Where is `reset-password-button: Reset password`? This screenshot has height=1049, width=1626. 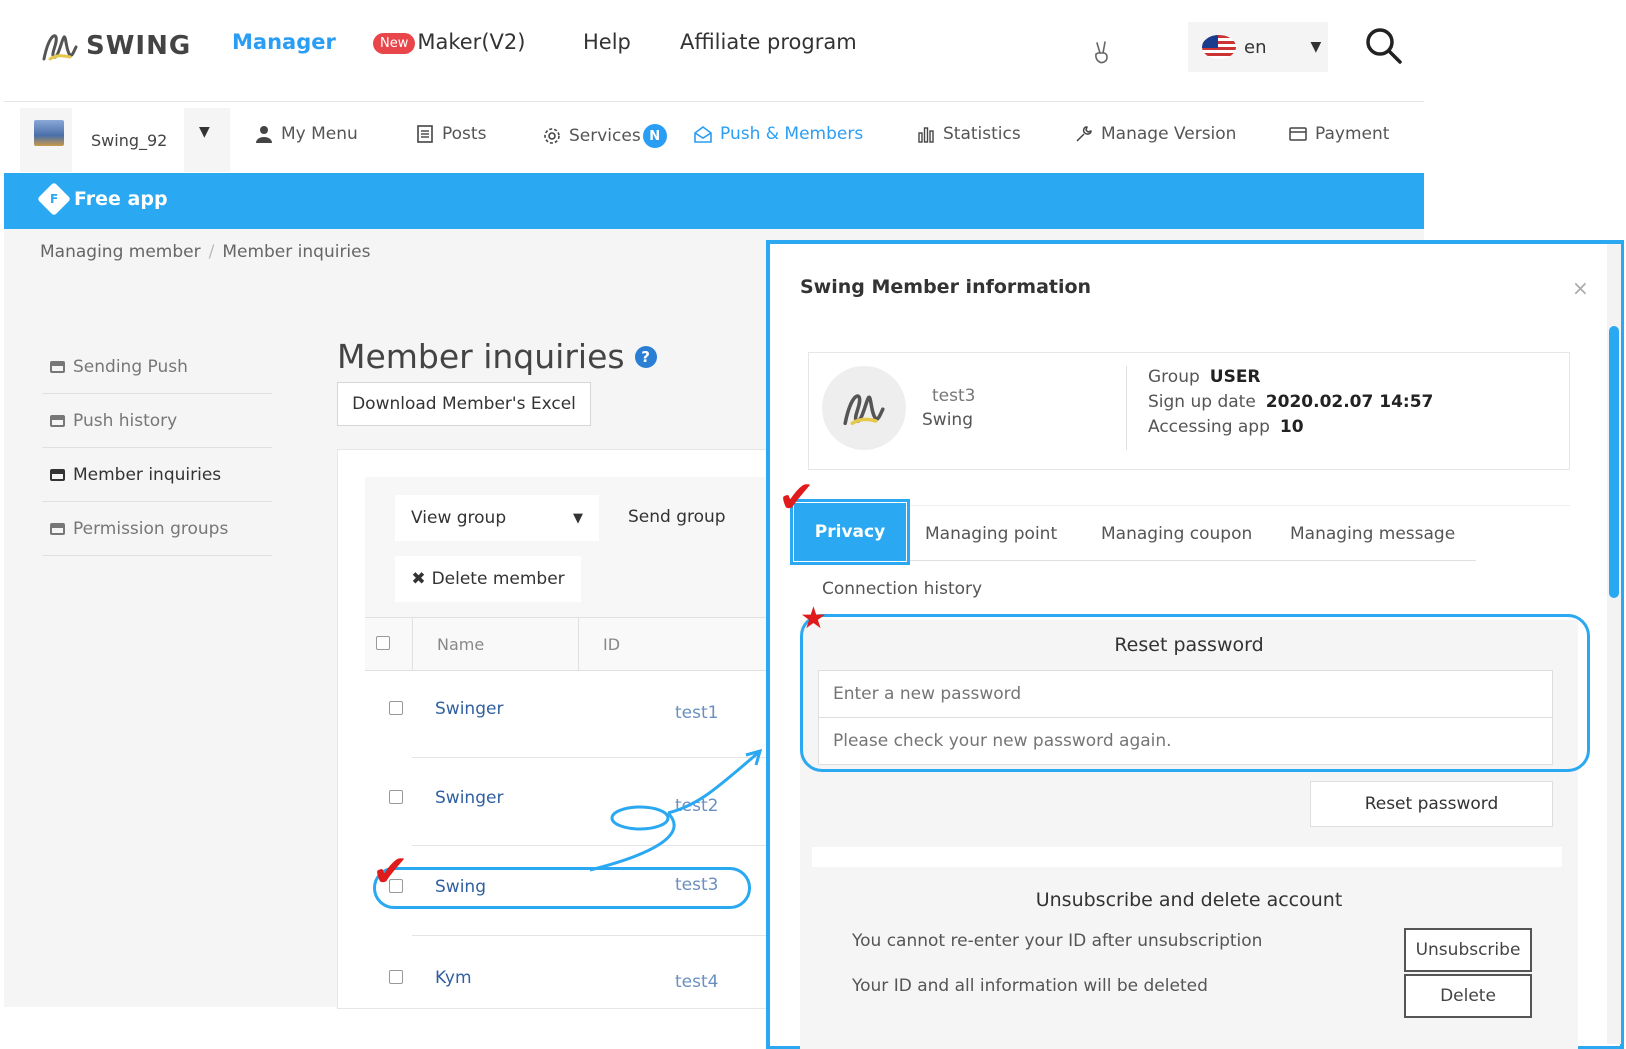 reset-password-button: Reset password is located at coordinates (1431, 804).